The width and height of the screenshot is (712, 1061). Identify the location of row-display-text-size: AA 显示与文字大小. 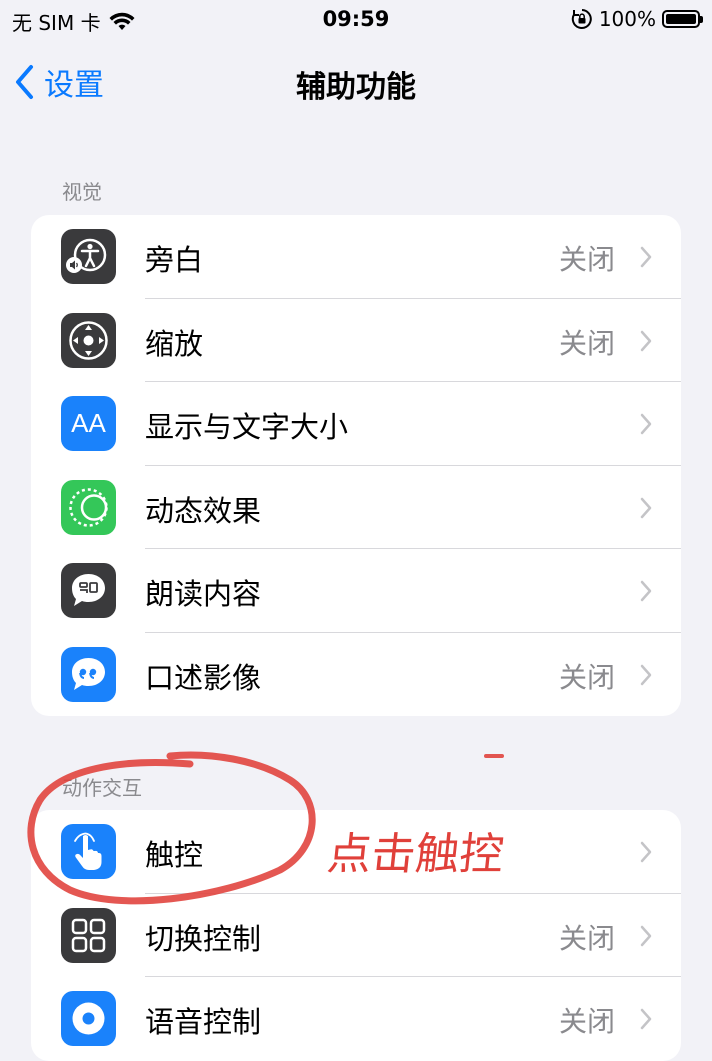
(356, 424).